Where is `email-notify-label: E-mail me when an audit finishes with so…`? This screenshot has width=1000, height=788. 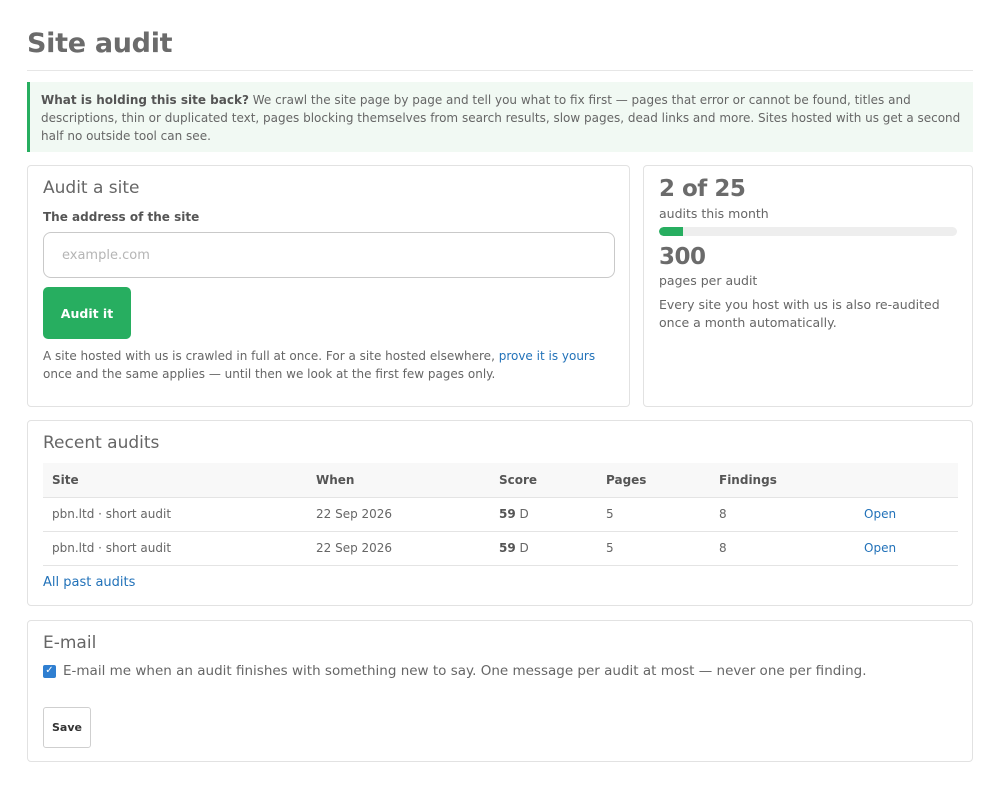 email-notify-label: E-mail me when an audit finishes with so… is located at coordinates (465, 671).